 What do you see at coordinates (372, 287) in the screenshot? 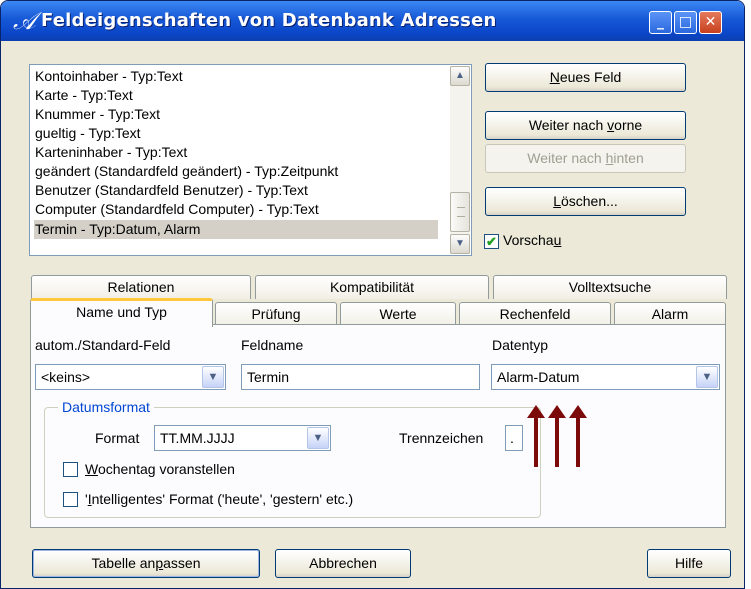
I see `tab-kompatibilitaet: Kompatibilität` at bounding box center [372, 287].